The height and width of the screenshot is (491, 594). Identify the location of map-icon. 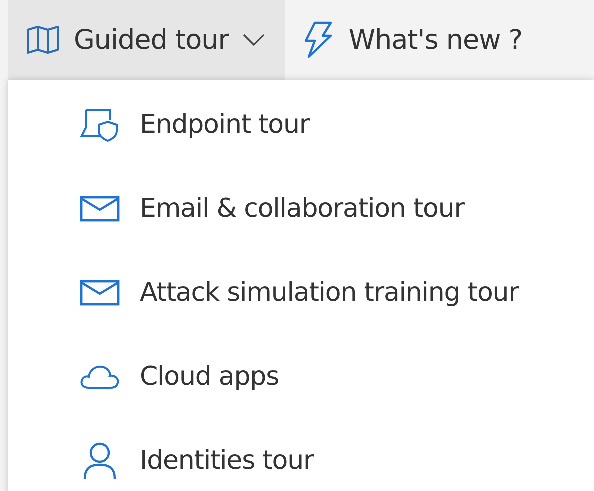
(43, 40).